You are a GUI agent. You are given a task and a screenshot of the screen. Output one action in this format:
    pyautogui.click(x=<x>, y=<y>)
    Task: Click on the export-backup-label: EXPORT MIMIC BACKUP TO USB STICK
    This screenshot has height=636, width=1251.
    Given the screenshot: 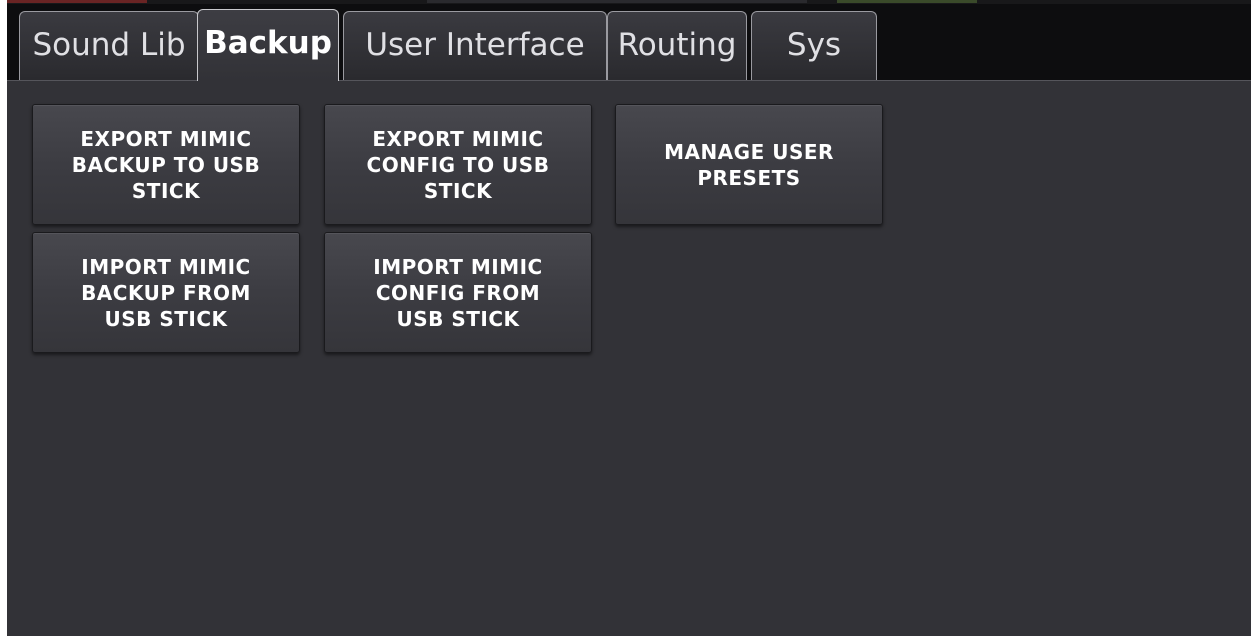 What is the action you would take?
    pyautogui.click(x=166, y=164)
    